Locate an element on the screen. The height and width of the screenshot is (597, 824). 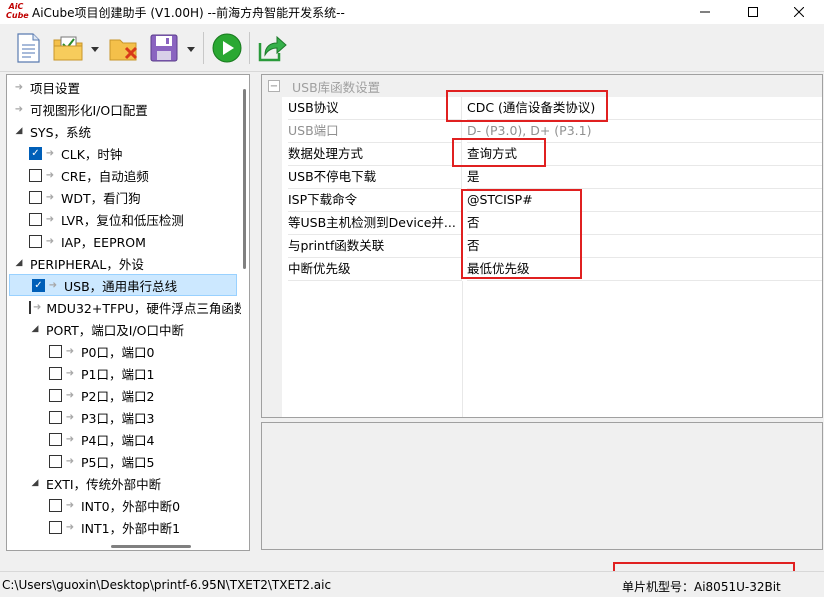
tree-item: ◢ SYS，系统 is located at coordinates (123, 131).